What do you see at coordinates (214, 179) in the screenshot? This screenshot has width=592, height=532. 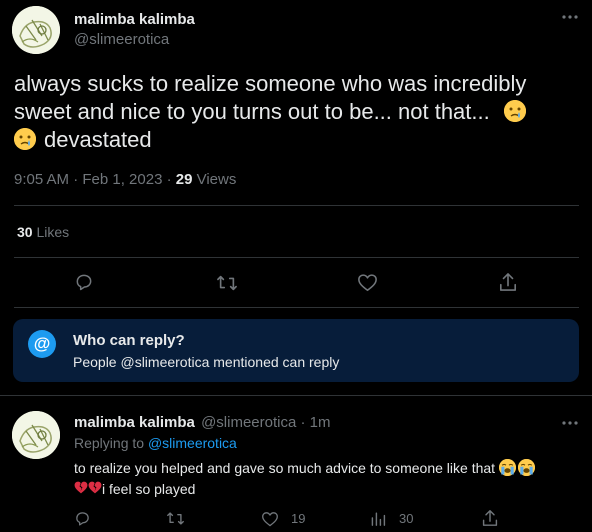 I see `views-label: Views` at bounding box center [214, 179].